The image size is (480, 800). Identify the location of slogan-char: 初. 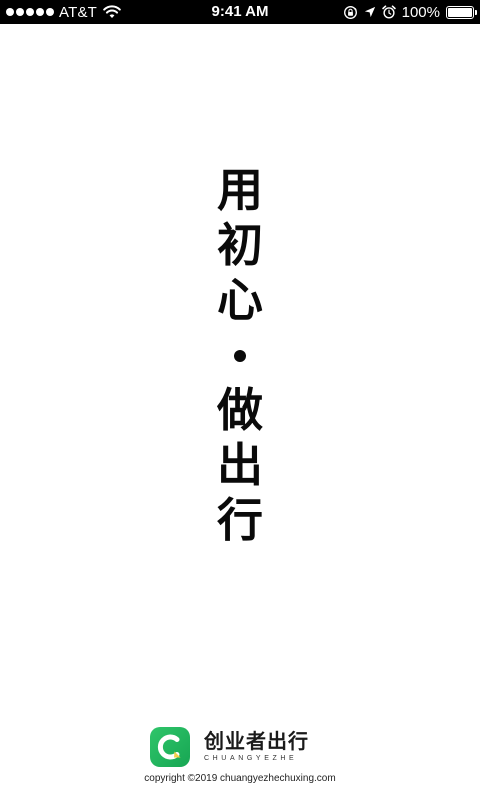
(240, 245).